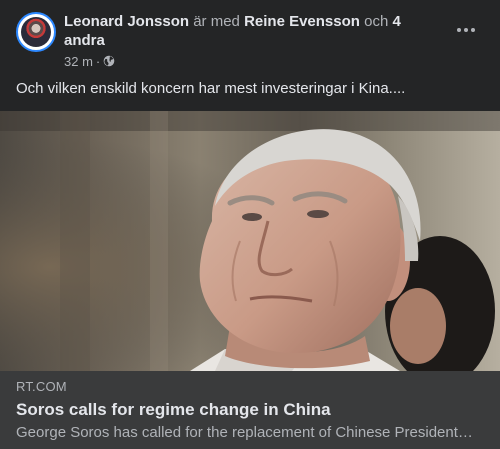  Describe the element at coordinates (173, 409) in the screenshot. I see `link-title: Soros calls for regime change in China` at that location.